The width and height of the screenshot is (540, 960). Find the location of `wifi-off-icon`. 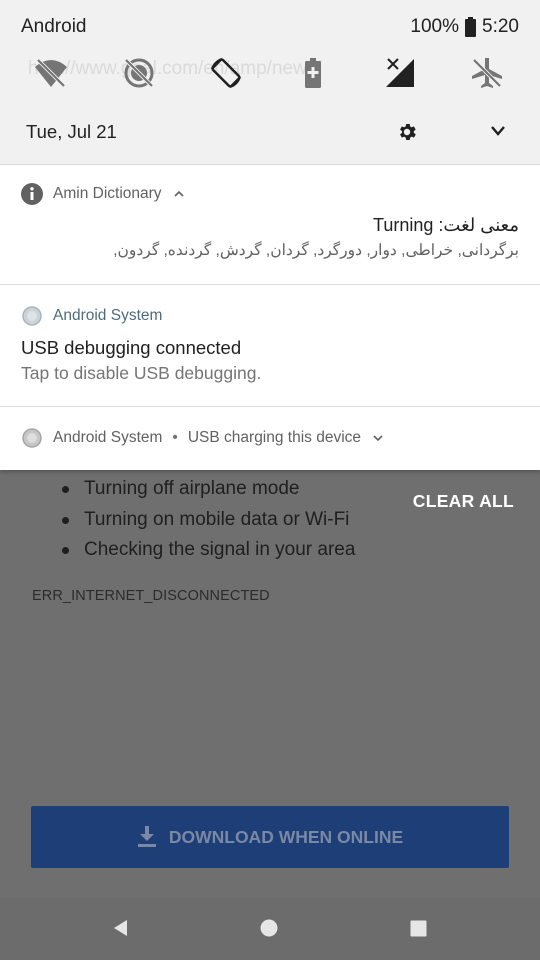

wifi-off-icon is located at coordinates (51, 73).